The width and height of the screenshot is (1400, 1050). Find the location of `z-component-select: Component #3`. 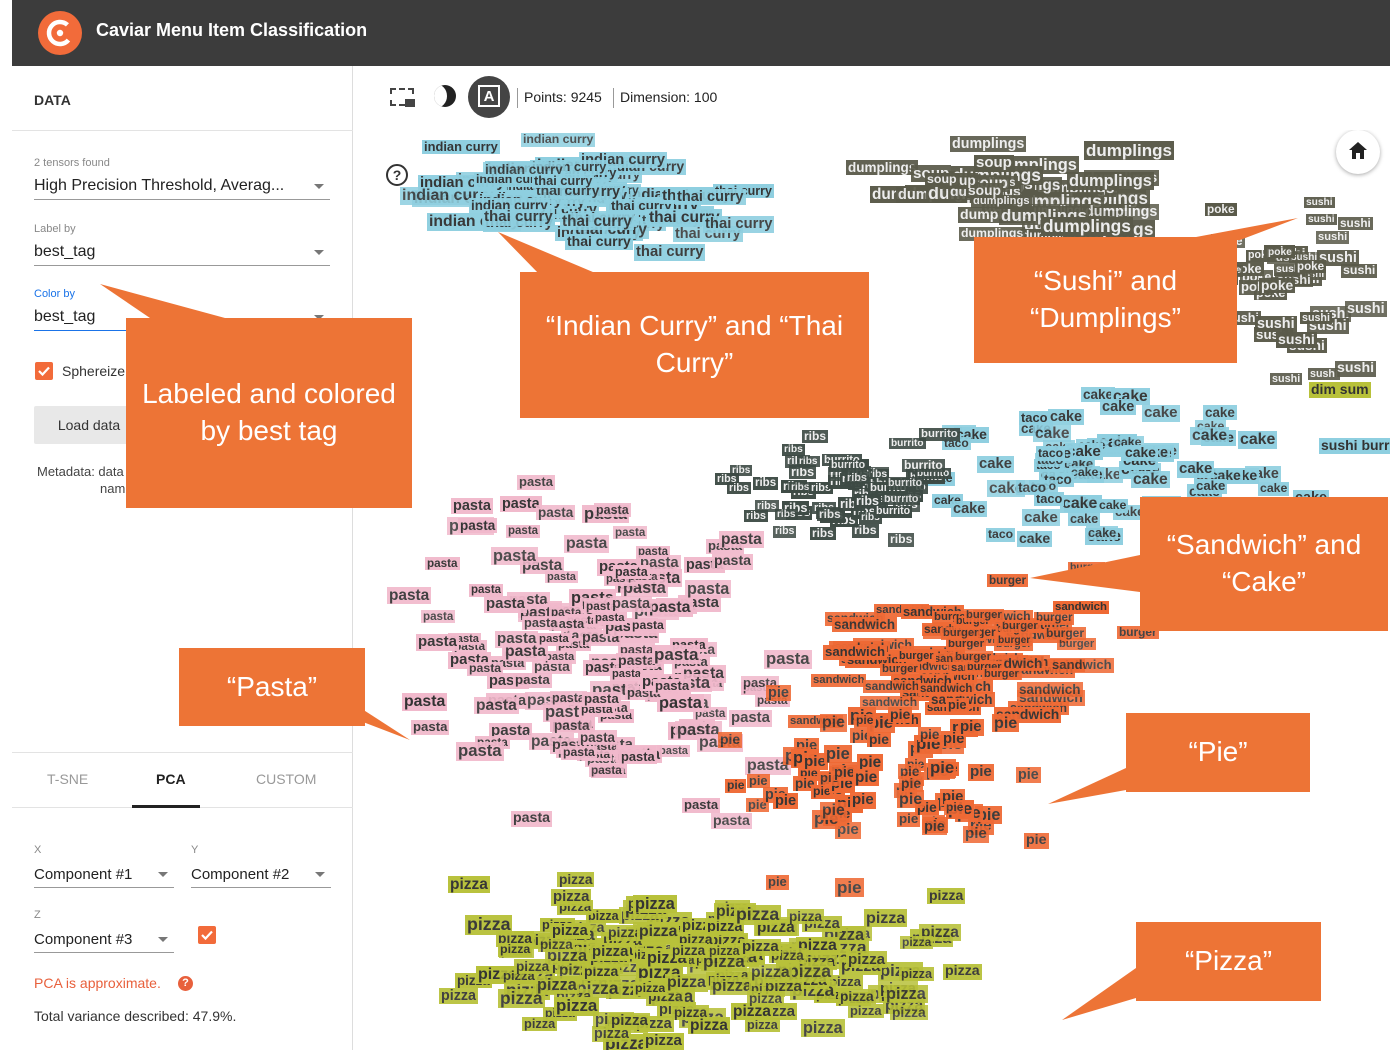

z-component-select: Component #3 is located at coordinates (104, 939).